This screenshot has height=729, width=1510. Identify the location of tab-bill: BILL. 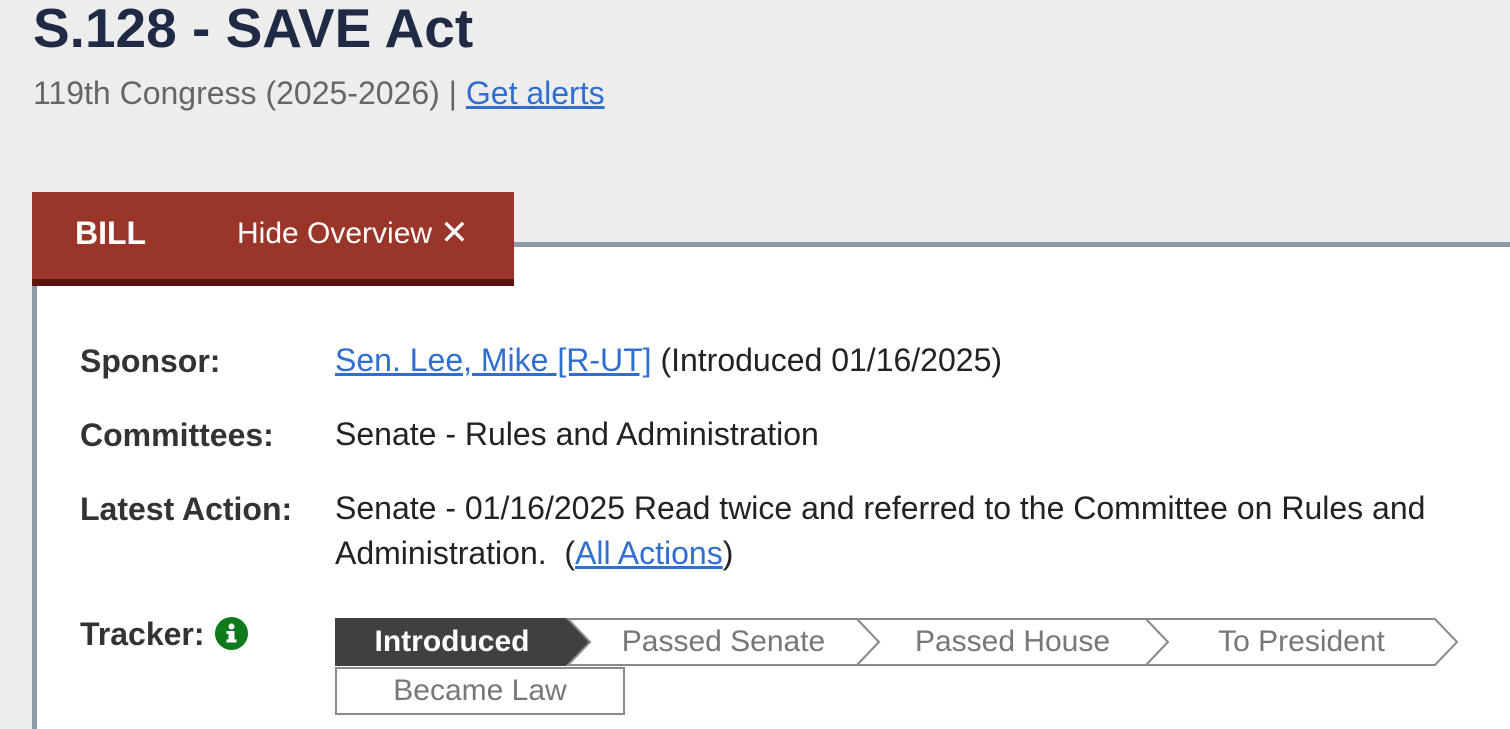
(111, 233).